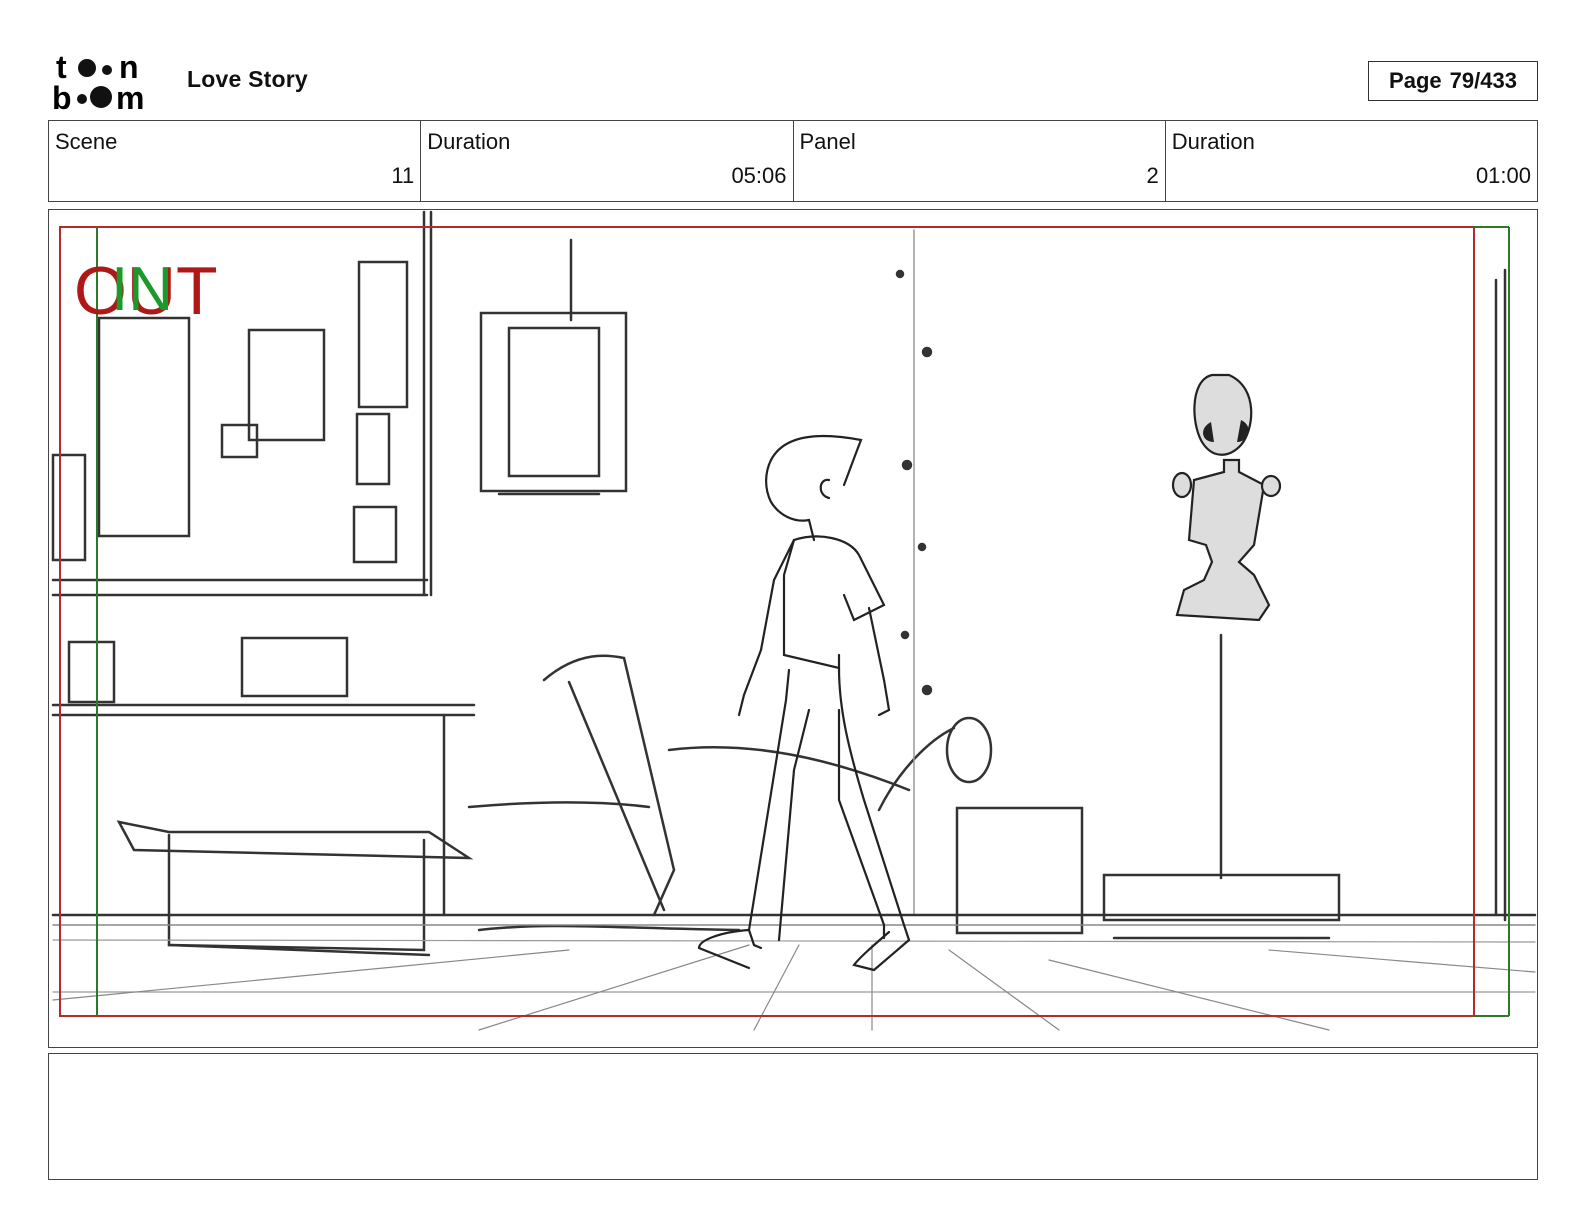  What do you see at coordinates (1351, 161) in the screenshot?
I see `panel-duration-cell: Duration 01:00` at bounding box center [1351, 161].